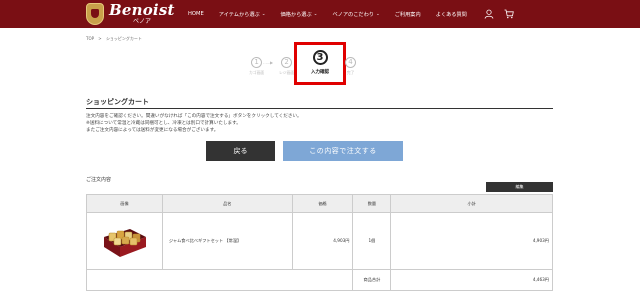  I want to click on column-header-name: 品名, so click(227, 203).